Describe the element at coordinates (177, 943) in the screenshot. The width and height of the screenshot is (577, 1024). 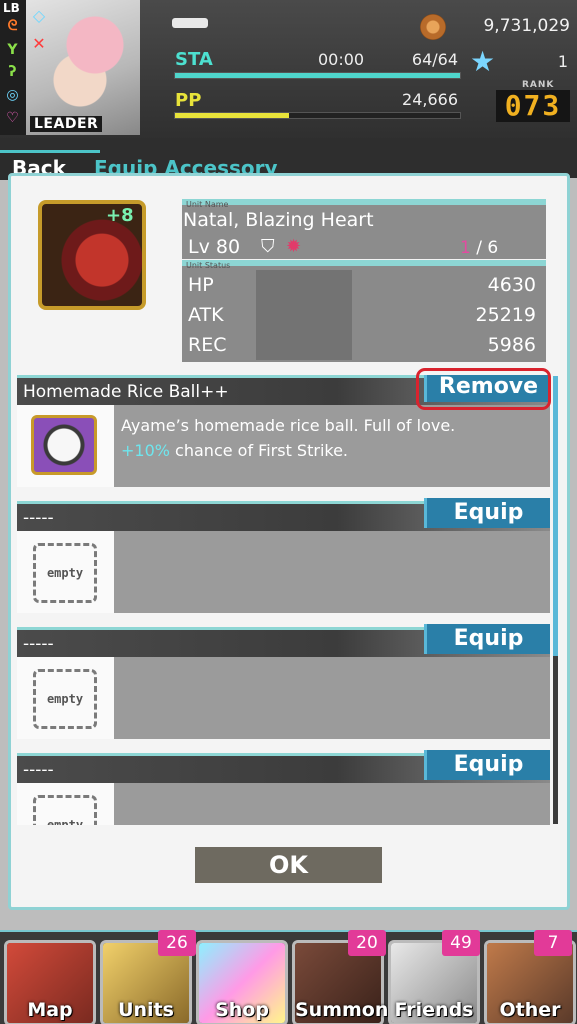
I see `units-badge: 26` at that location.